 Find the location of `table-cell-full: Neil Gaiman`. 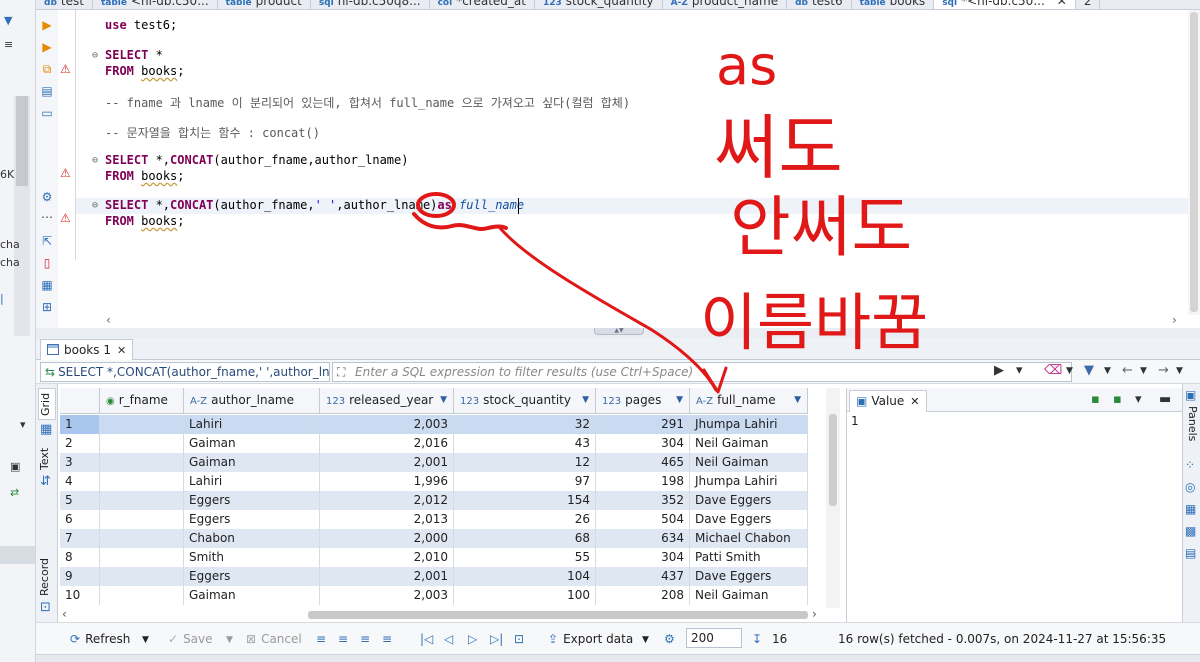

table-cell-full: Neil Gaiman is located at coordinates (749, 462).